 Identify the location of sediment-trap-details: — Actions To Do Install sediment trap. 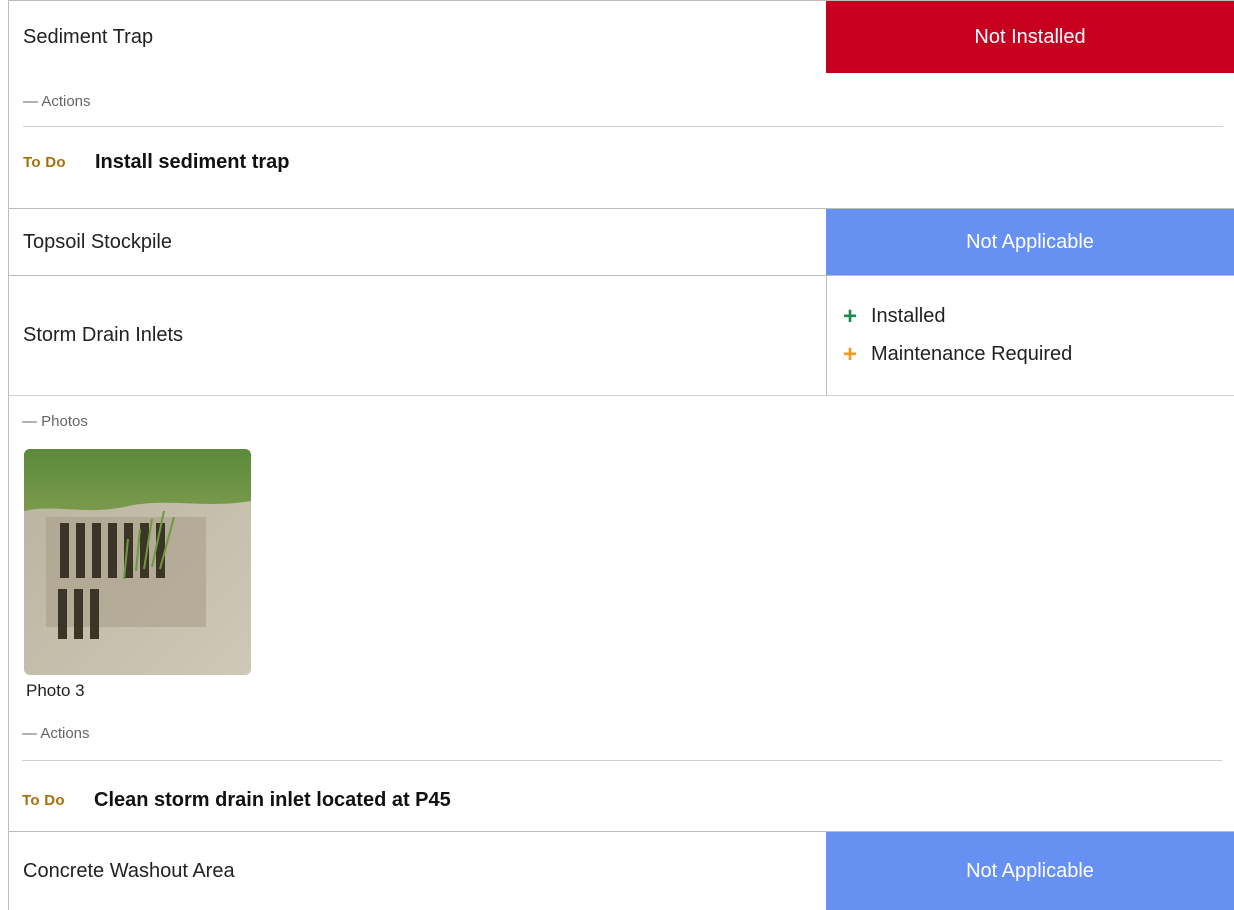
(621, 140).